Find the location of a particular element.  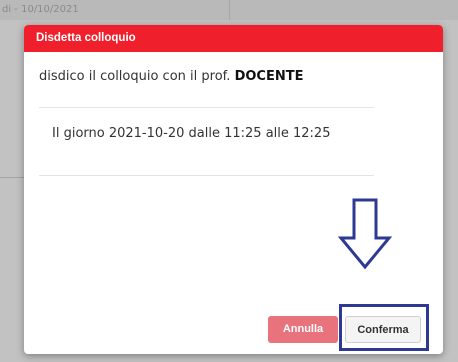

confirm-button: Conferma is located at coordinates (383, 329).